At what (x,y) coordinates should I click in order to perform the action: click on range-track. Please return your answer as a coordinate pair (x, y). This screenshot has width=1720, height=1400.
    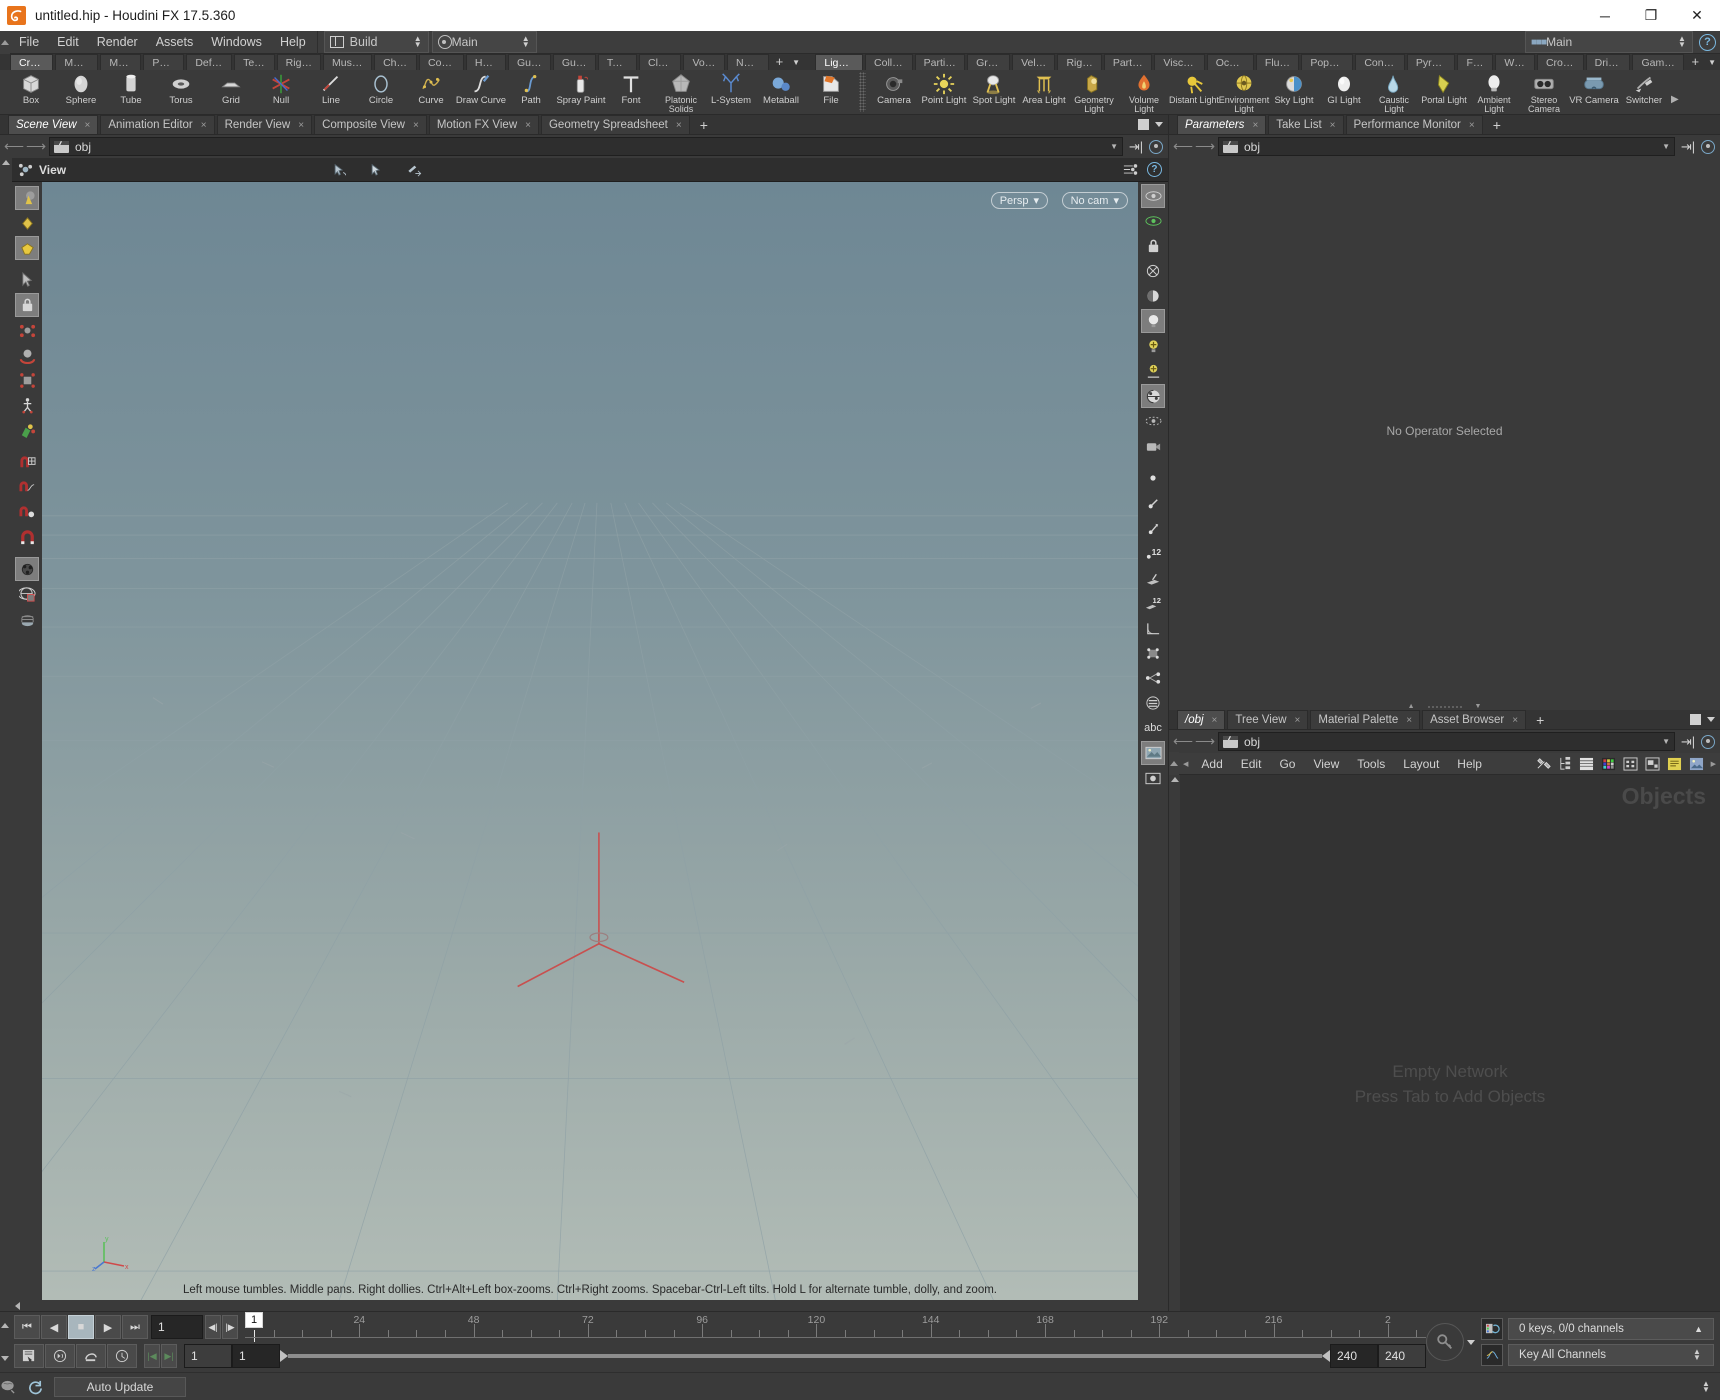
    Looking at the image, I should click on (805, 1356).